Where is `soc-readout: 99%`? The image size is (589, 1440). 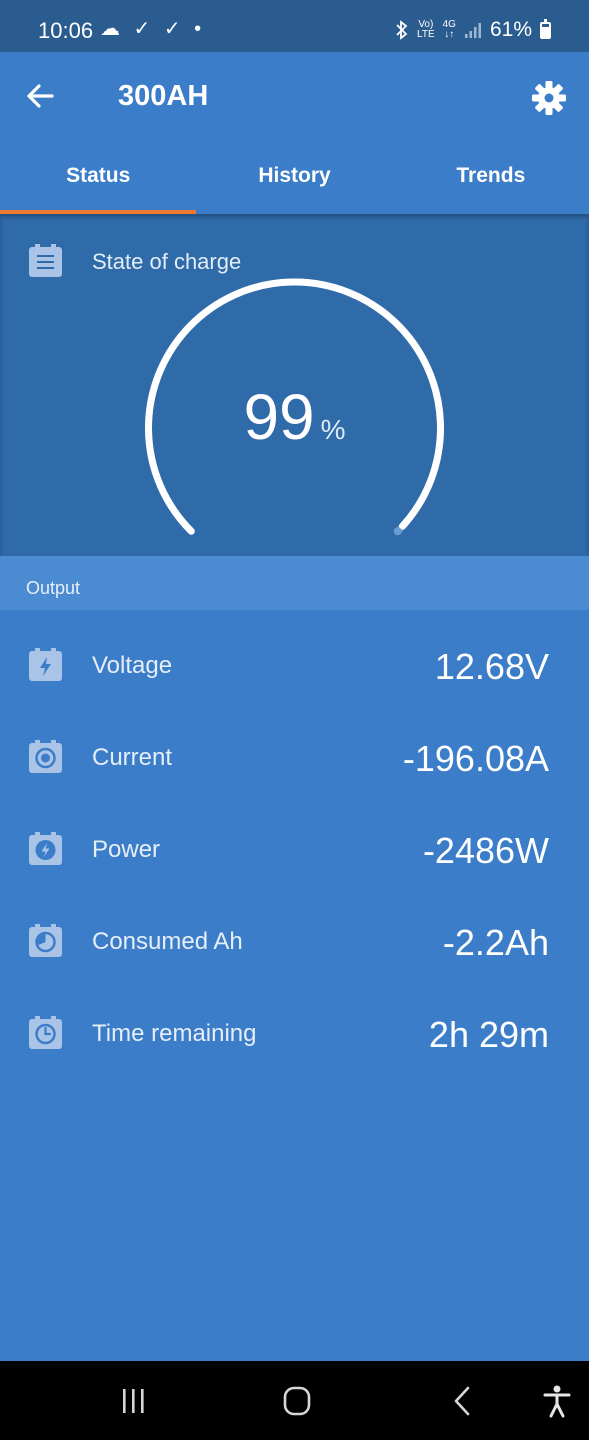
soc-readout: 99% is located at coordinates (294, 417).